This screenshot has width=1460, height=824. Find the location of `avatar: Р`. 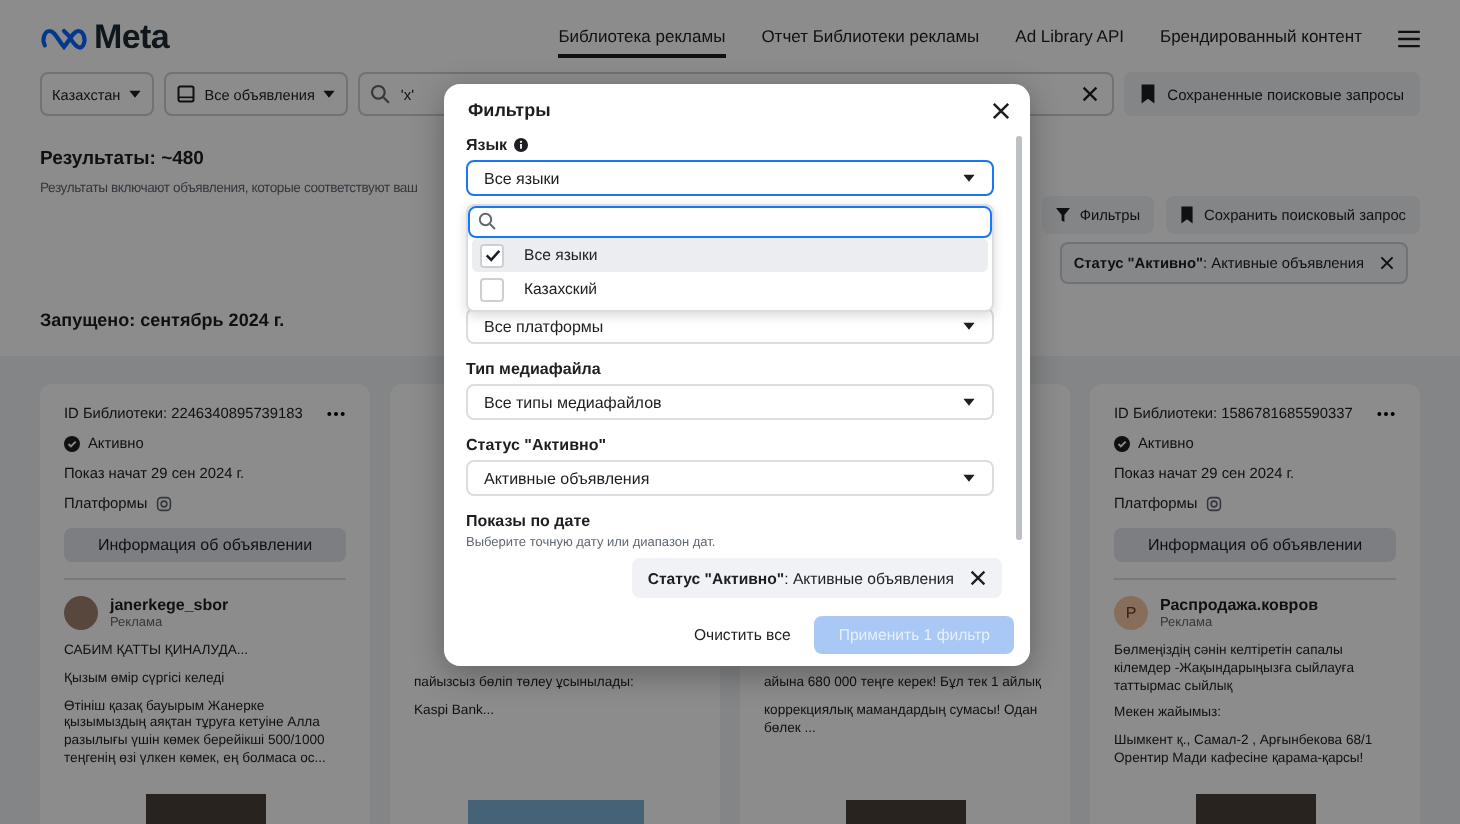

avatar: Р is located at coordinates (1131, 613).